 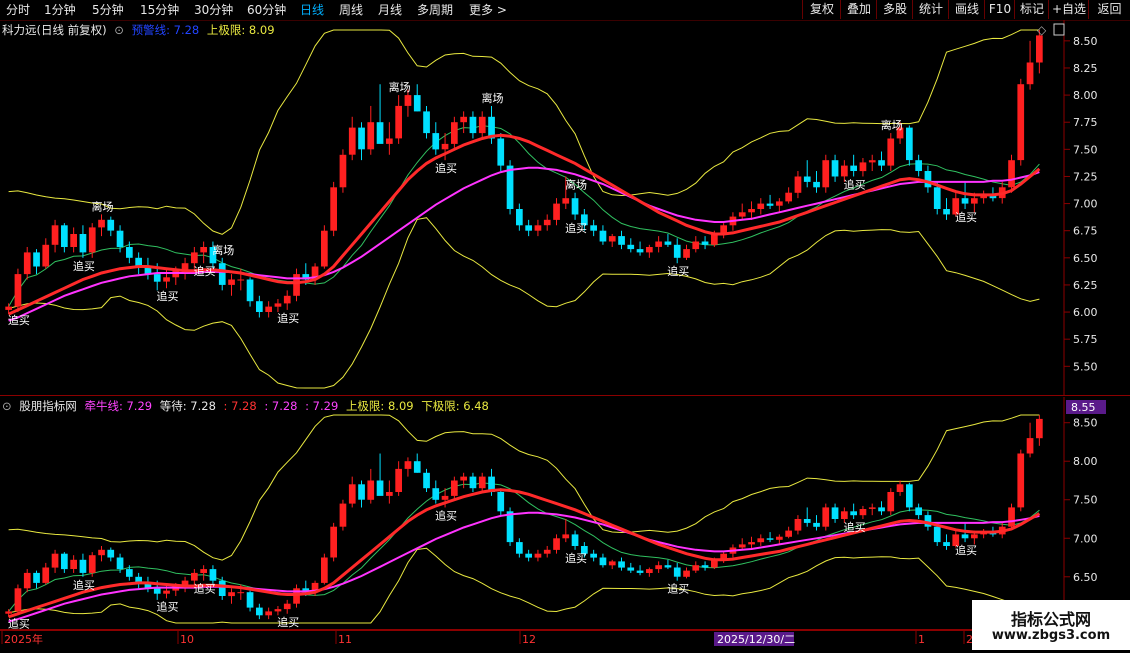 What do you see at coordinates (48, 406) in the screenshot?
I see `indicator-title: 股朋指标网` at bounding box center [48, 406].